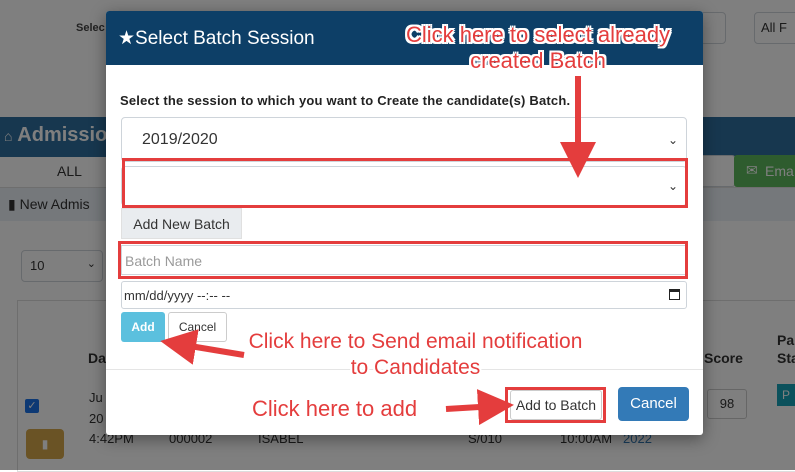 The height and width of the screenshot is (472, 795). Describe the element at coordinates (538, 34) in the screenshot. I see `callout-select-batch-line1: Click here to select already` at that location.